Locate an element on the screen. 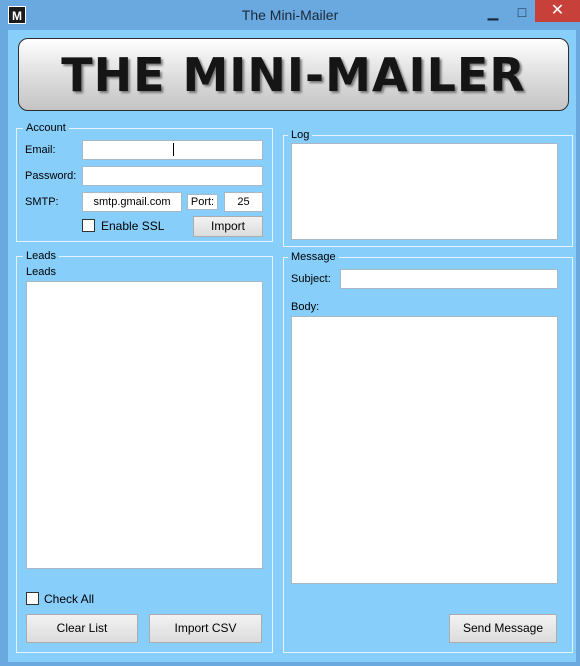  smtp-label: SMTP: is located at coordinates (42, 202).